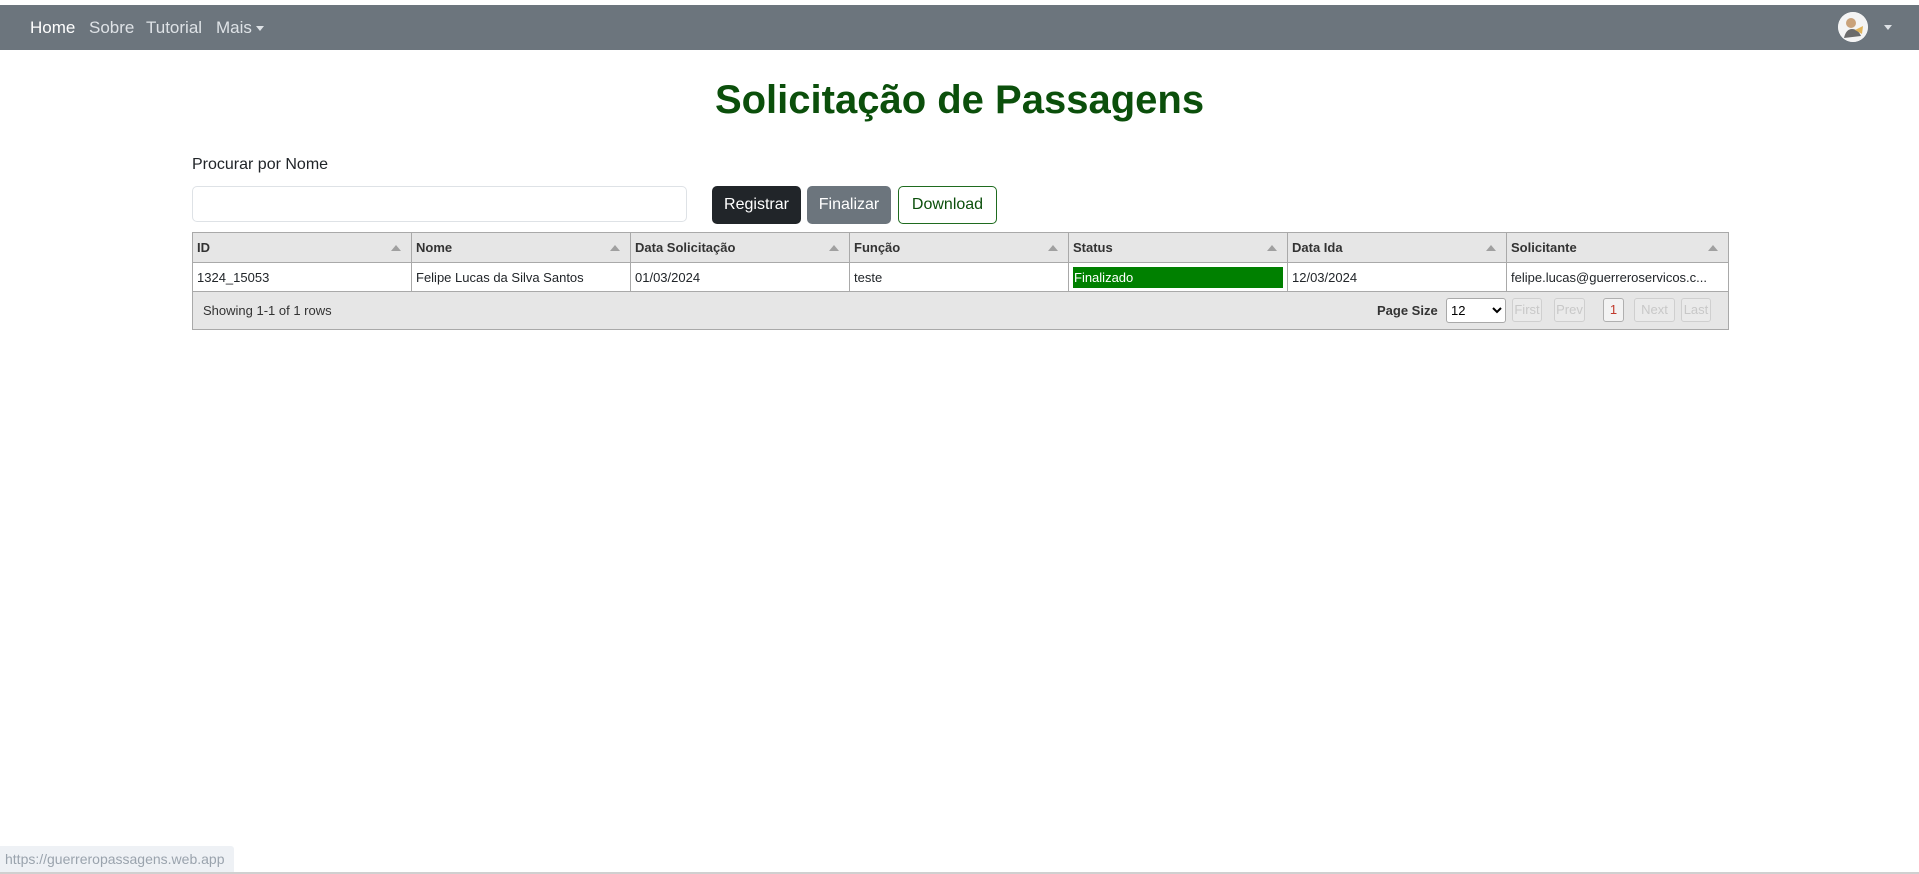 This screenshot has width=1919, height=874. I want to click on status-badge: Finalizado, so click(1178, 277).